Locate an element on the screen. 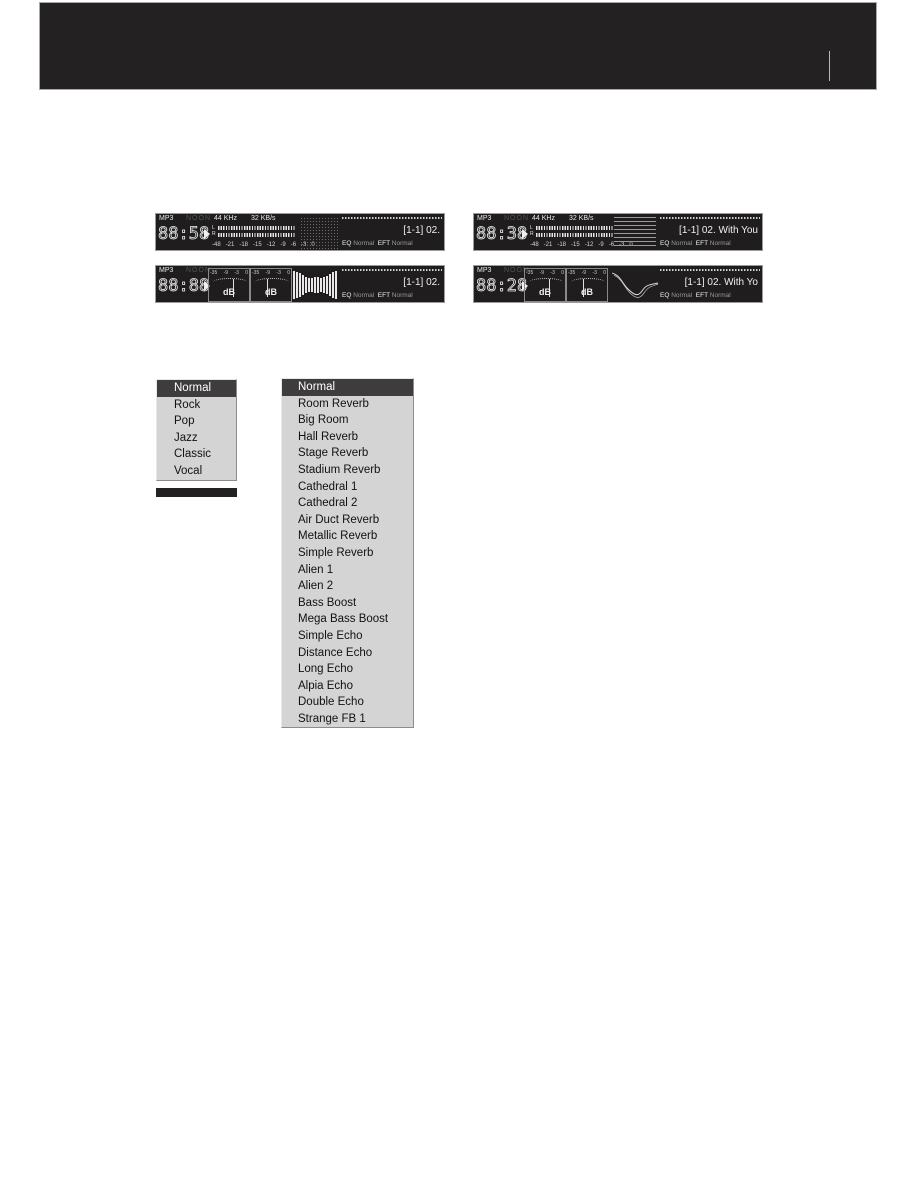 The height and width of the screenshot is (1188, 918). eq-menu-item: Jazz is located at coordinates (196, 438).